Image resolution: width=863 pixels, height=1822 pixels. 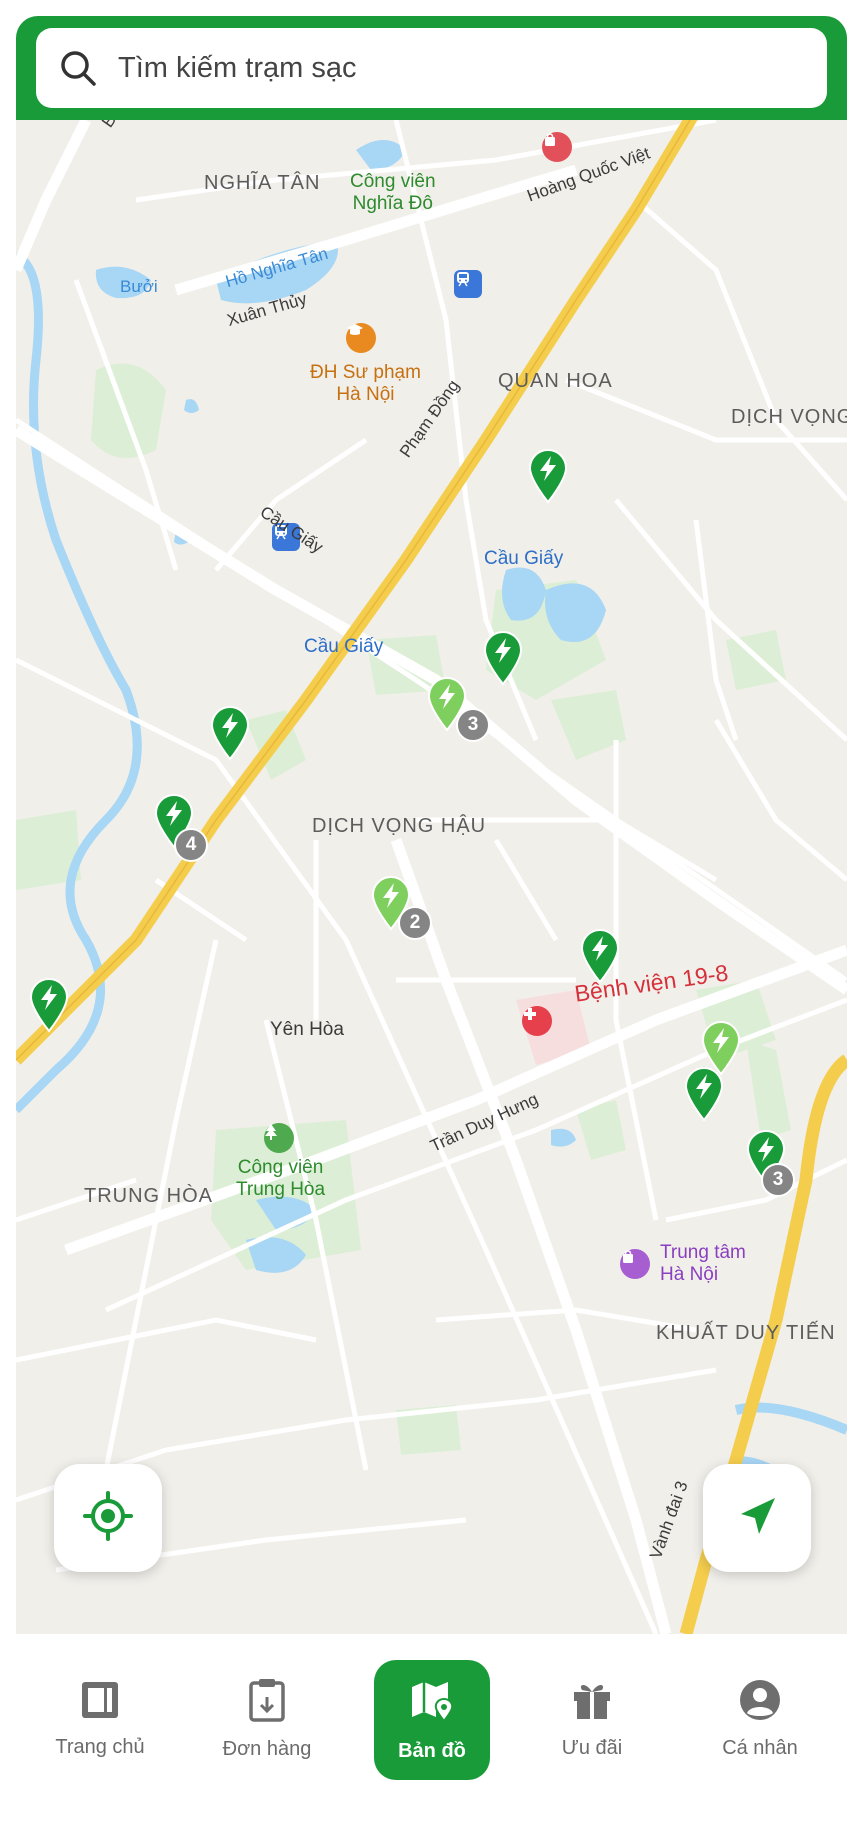 What do you see at coordinates (592, 1748) in the screenshot?
I see `nav-label: Ưu đãi` at bounding box center [592, 1748].